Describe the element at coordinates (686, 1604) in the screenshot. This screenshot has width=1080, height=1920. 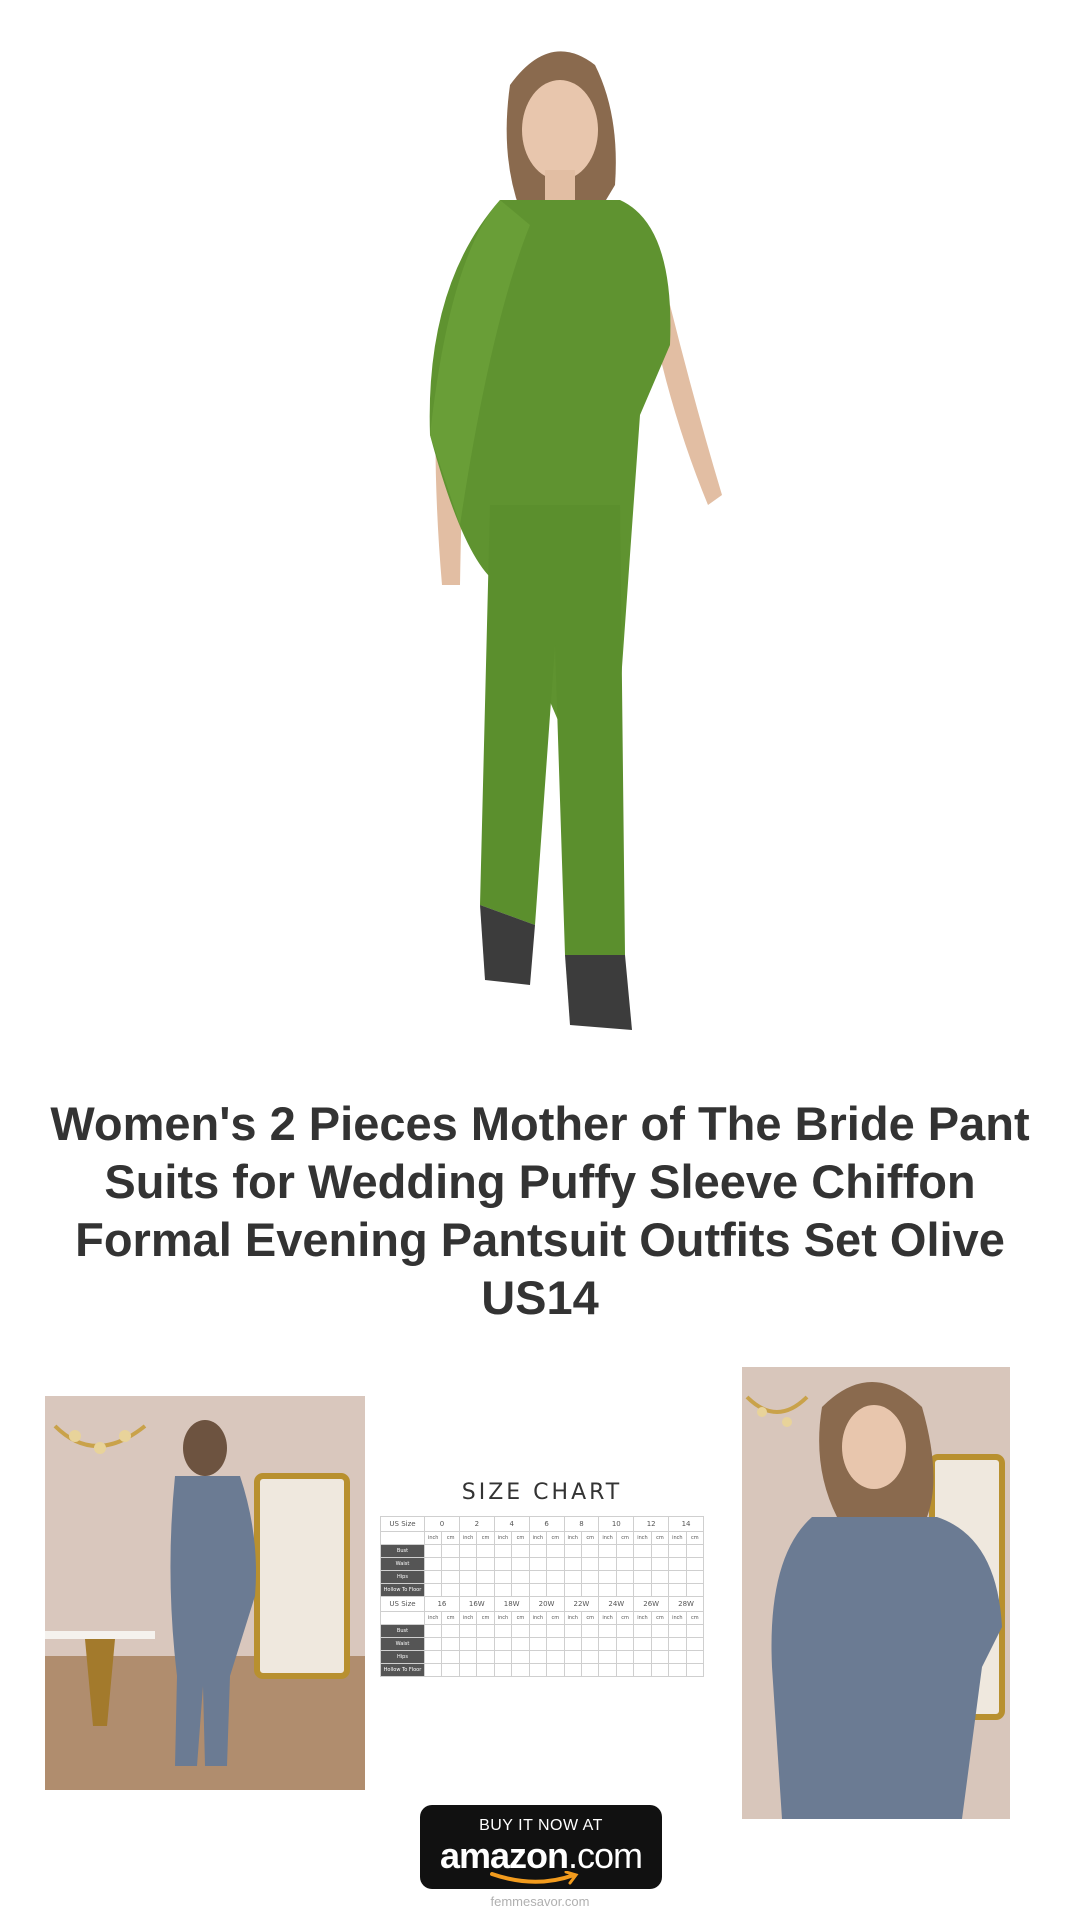
I see `size-cell: 28W` at that location.